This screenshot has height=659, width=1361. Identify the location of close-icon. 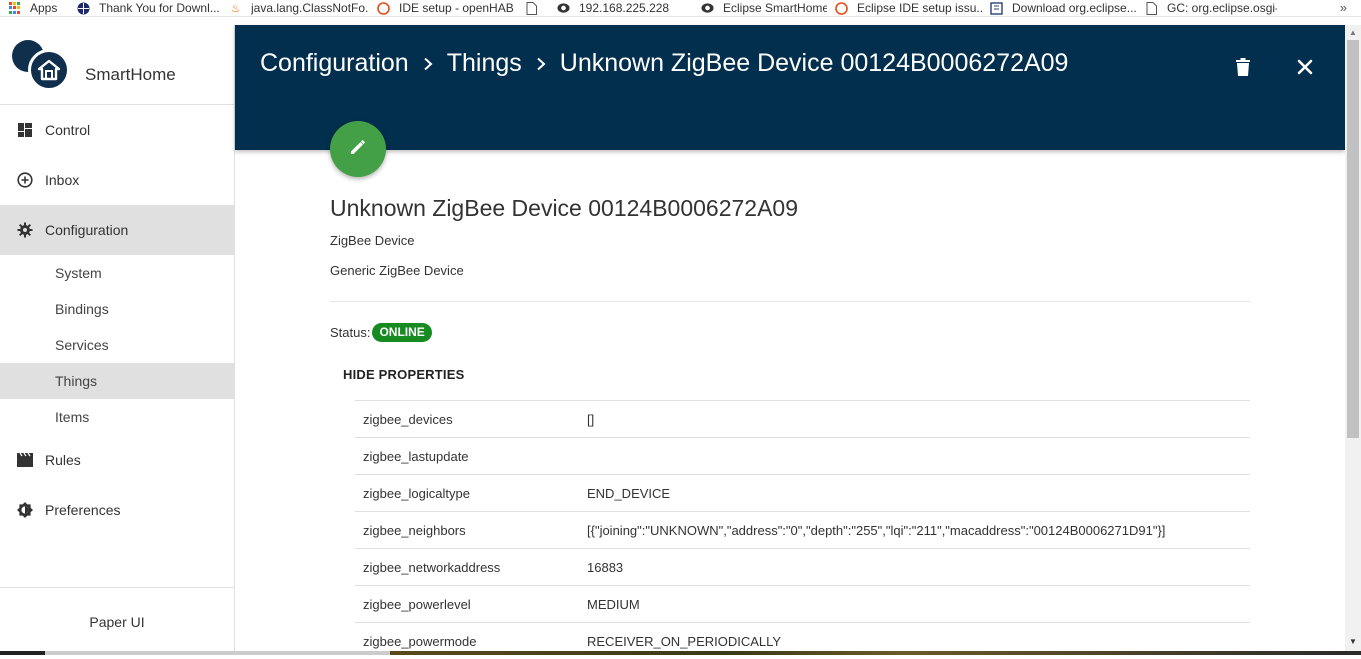
(1305, 69).